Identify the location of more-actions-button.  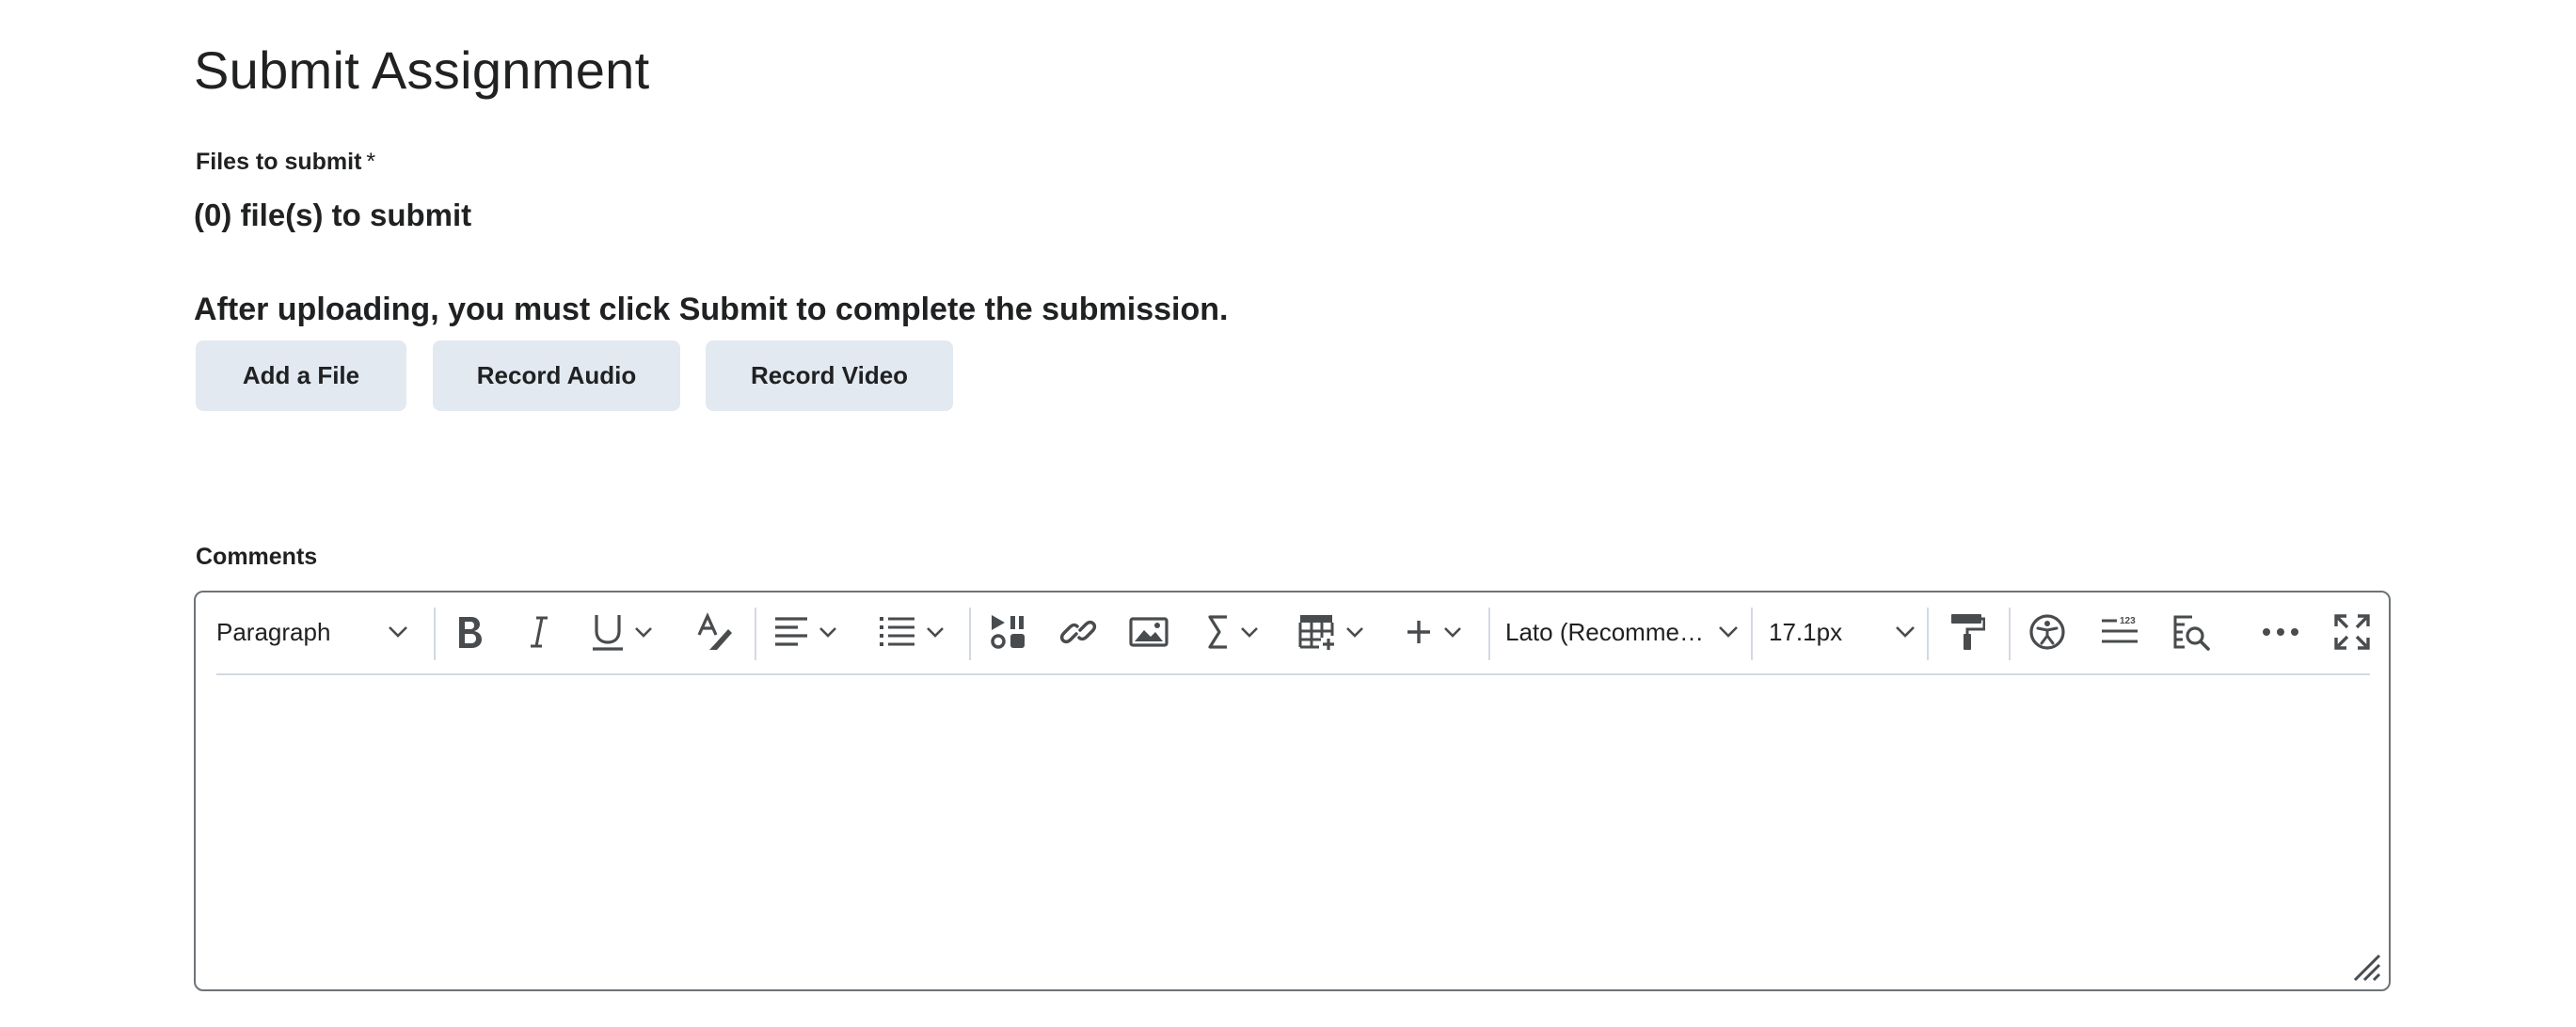
(2283, 632).